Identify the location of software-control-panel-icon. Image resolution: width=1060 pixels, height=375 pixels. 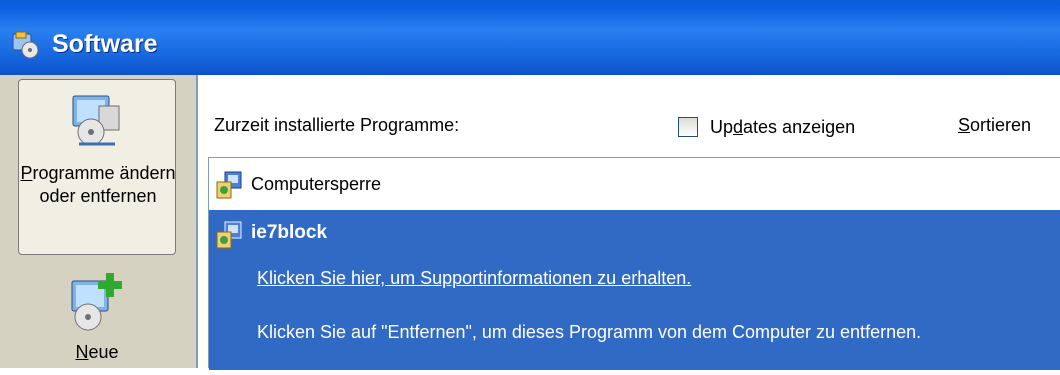
(25, 45).